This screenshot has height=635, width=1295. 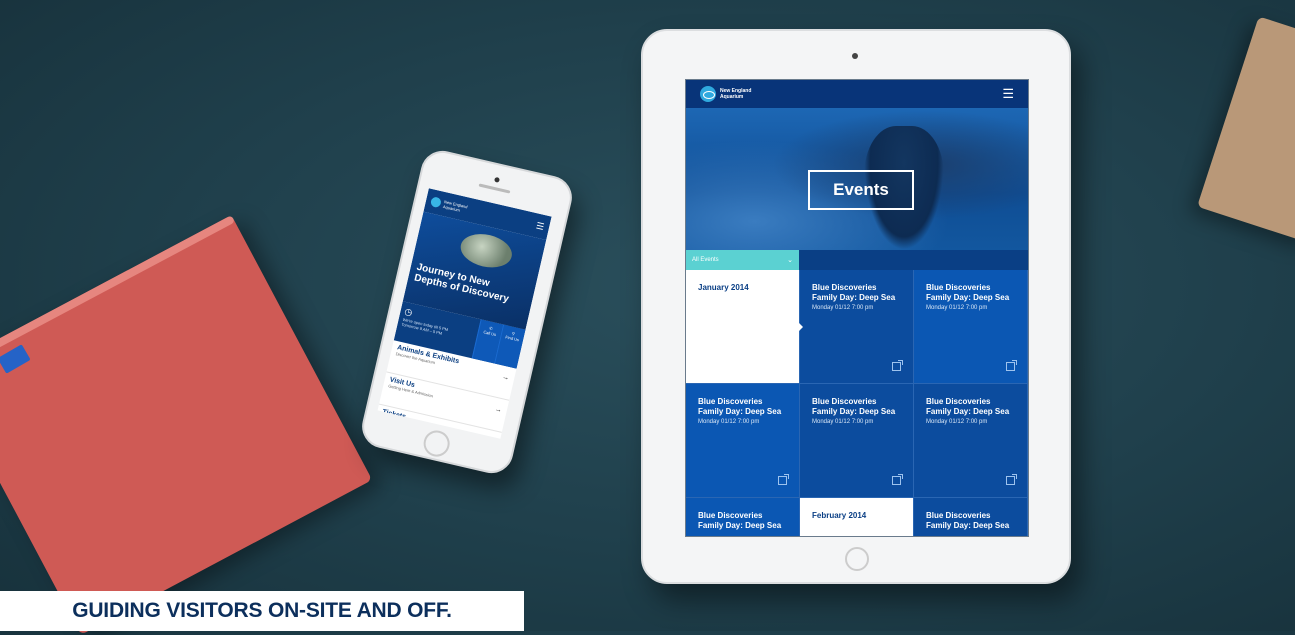 I want to click on tablet-hero: Events, so click(x=857, y=179).